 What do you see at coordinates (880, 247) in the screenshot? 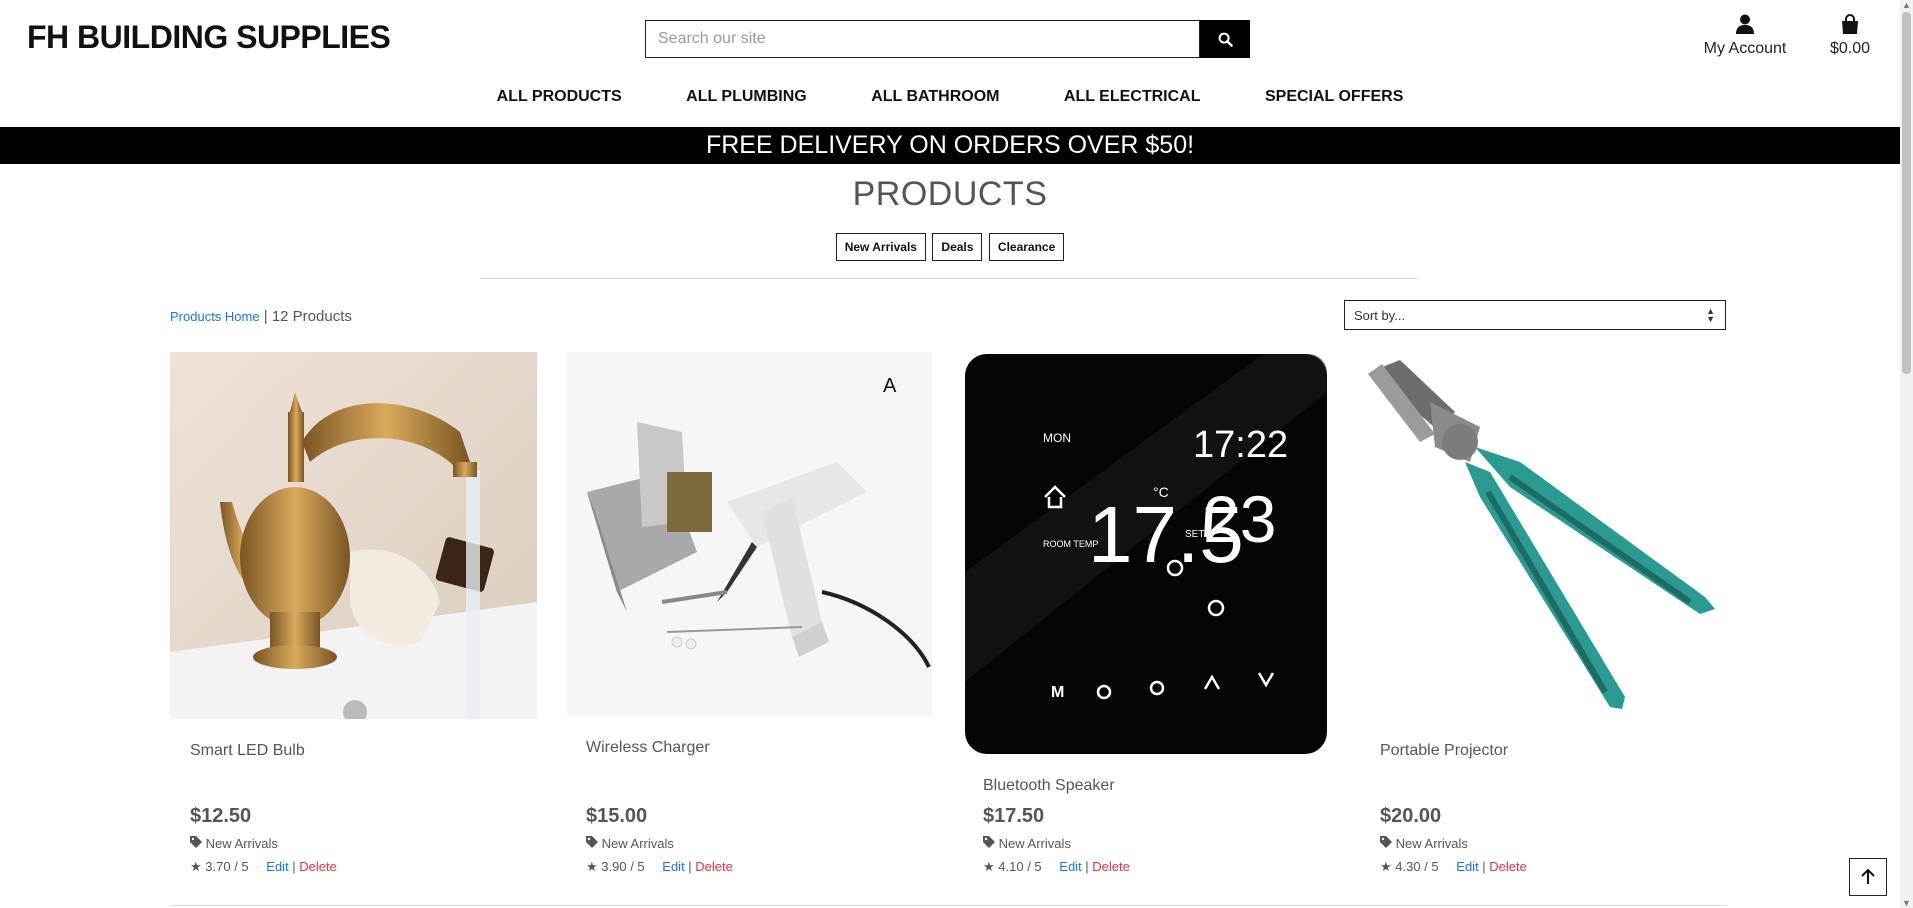
I see `tag-new-arrivals: New Arrivals` at bounding box center [880, 247].